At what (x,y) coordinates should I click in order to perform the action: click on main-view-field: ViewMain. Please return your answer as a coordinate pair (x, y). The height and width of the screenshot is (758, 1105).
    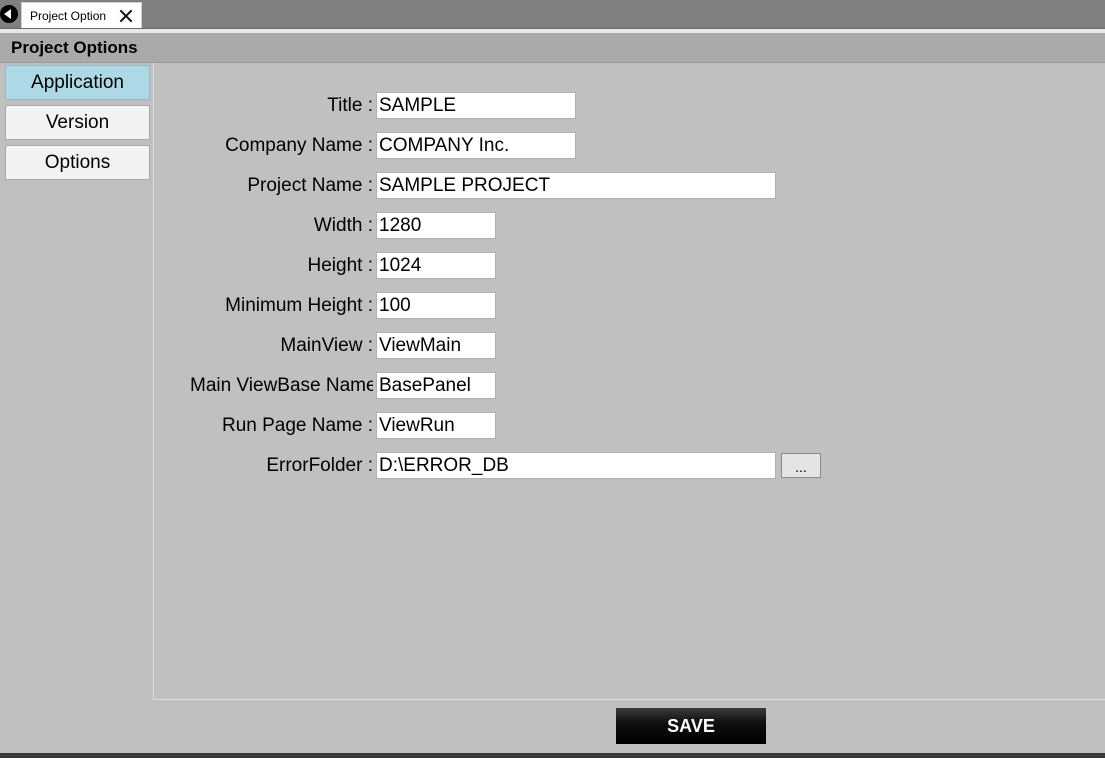
    Looking at the image, I should click on (436, 345).